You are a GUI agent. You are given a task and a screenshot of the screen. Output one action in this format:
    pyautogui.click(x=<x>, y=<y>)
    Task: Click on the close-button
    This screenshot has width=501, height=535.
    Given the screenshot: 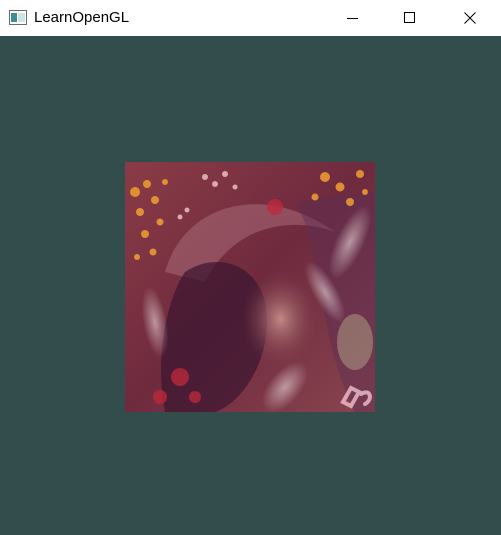 What is the action you would take?
    pyautogui.click(x=470, y=18)
    